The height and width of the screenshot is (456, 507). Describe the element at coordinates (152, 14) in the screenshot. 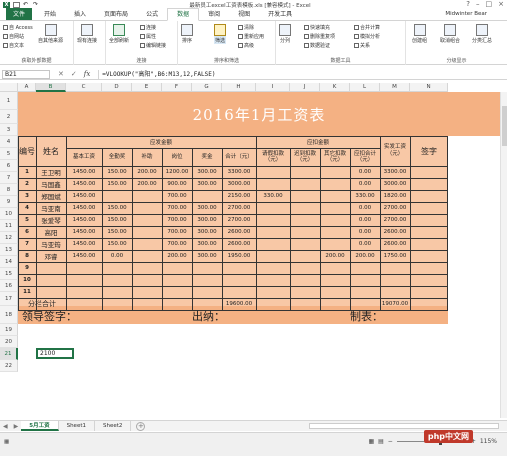

I see `tab-formulas: 公式` at that location.